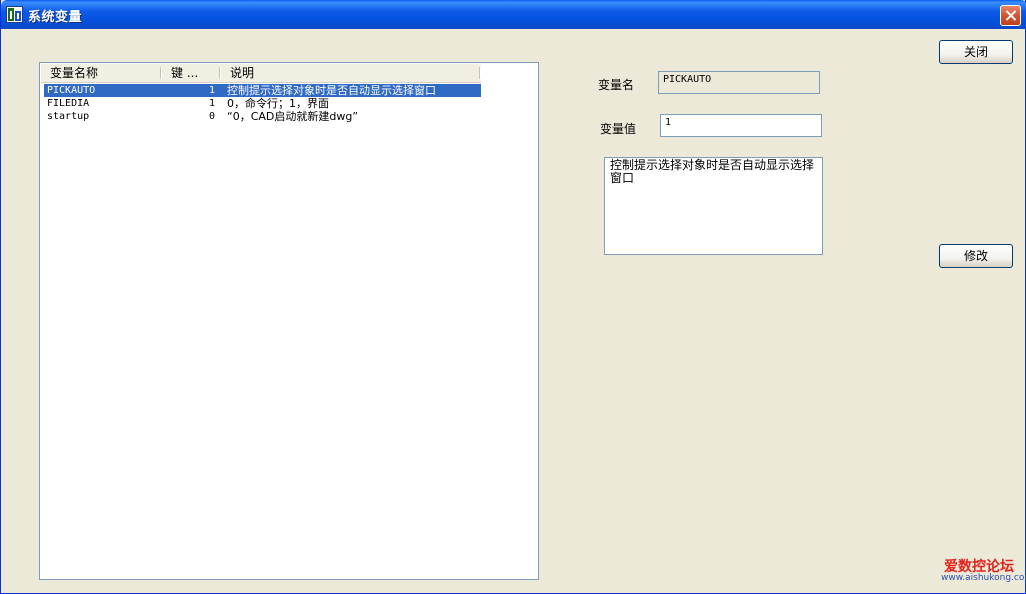  What do you see at coordinates (68, 103) in the screenshot?
I see `list-item-name: FILEDIA` at bounding box center [68, 103].